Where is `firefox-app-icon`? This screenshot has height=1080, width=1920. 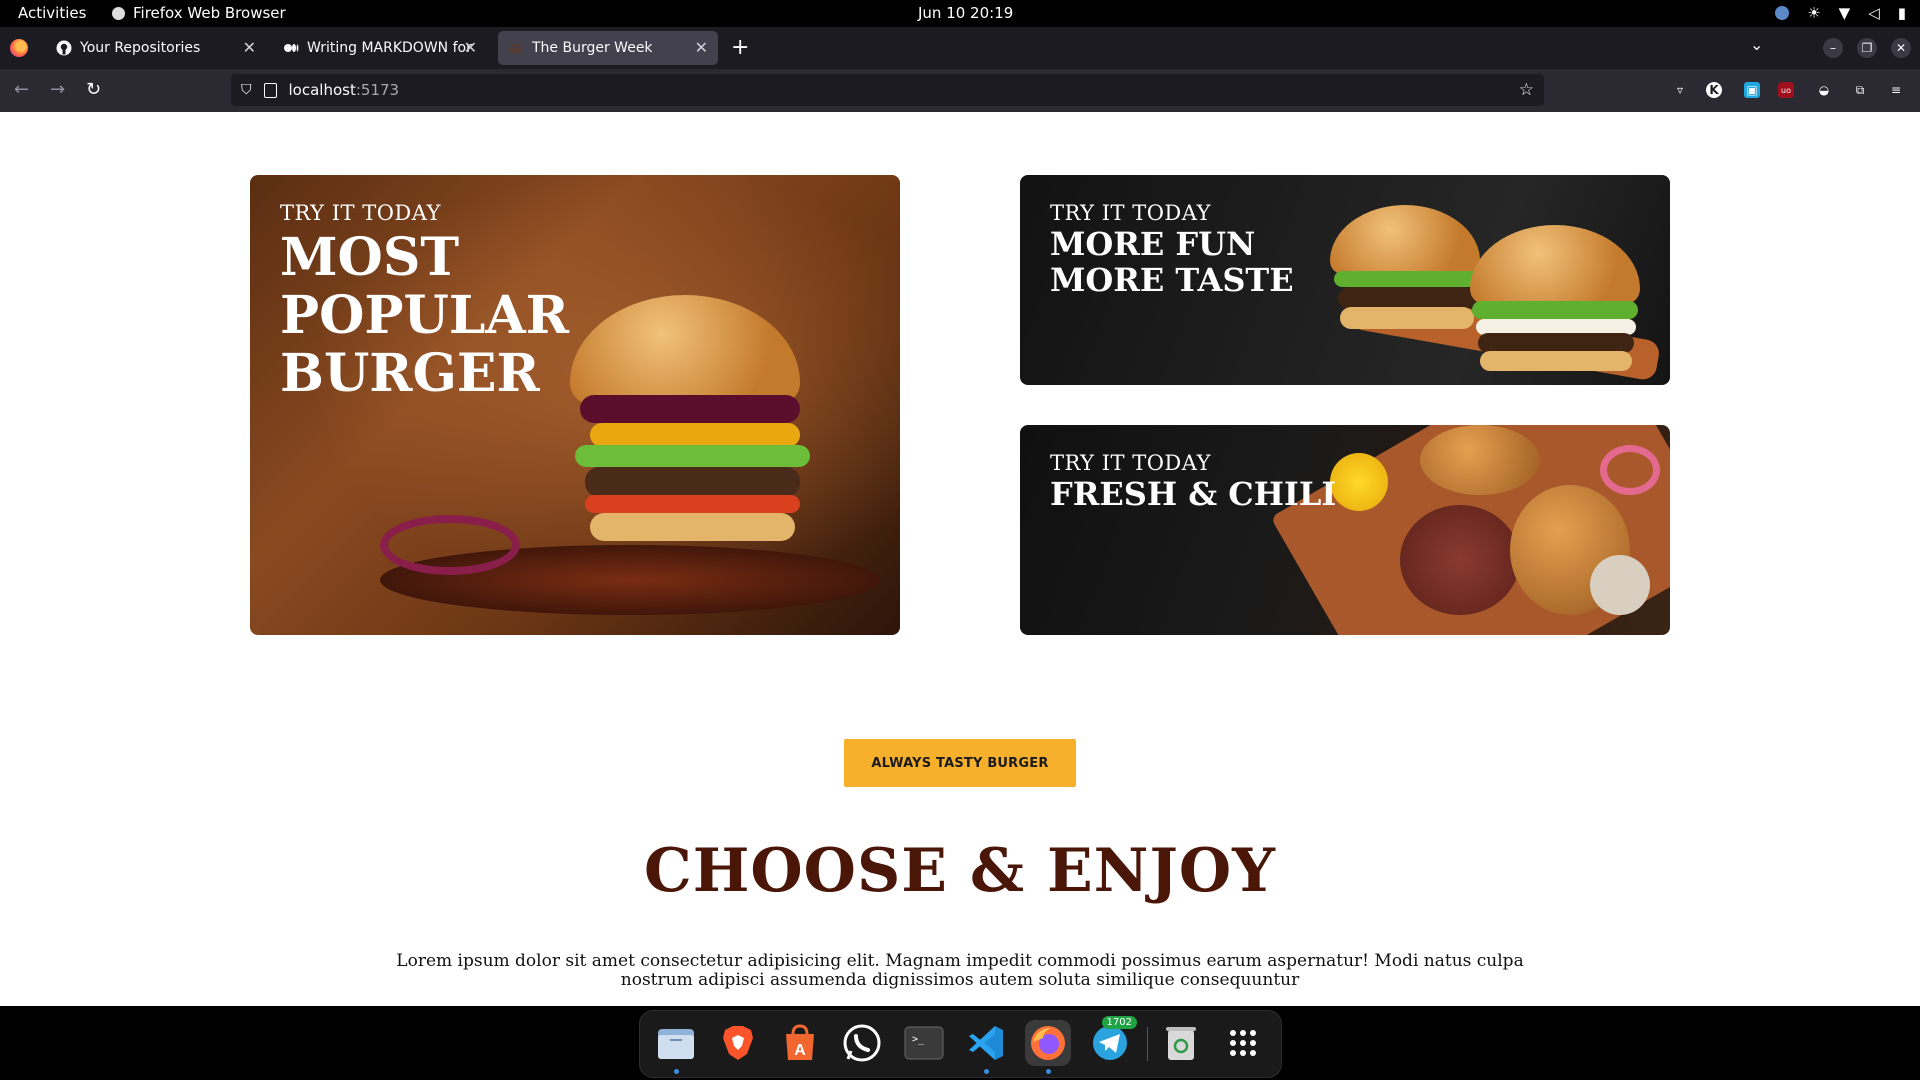
firefox-app-icon is located at coordinates (118, 13).